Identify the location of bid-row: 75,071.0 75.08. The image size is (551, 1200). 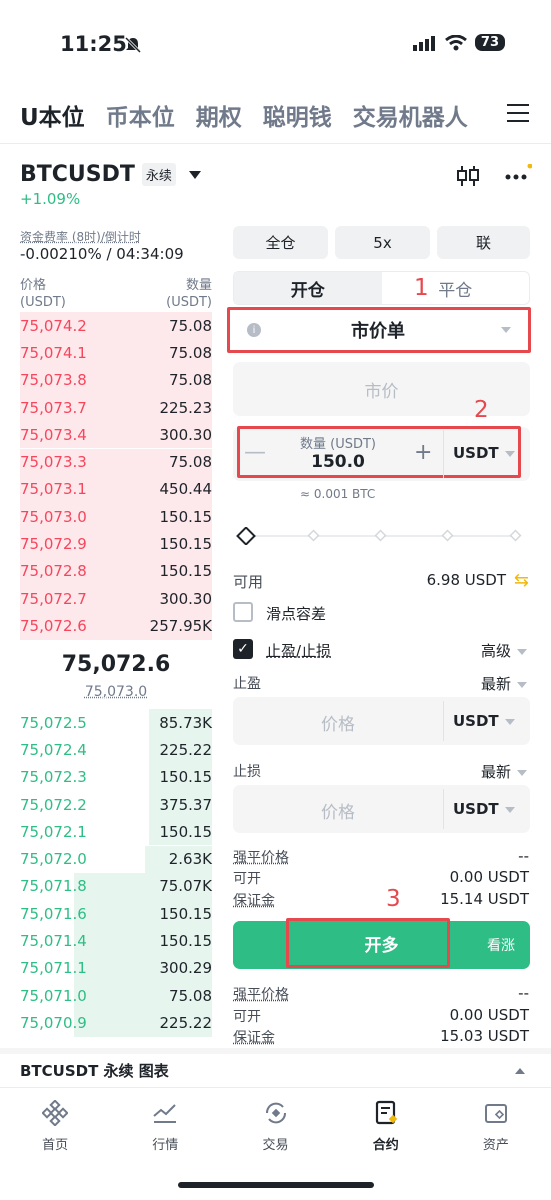
(116, 996).